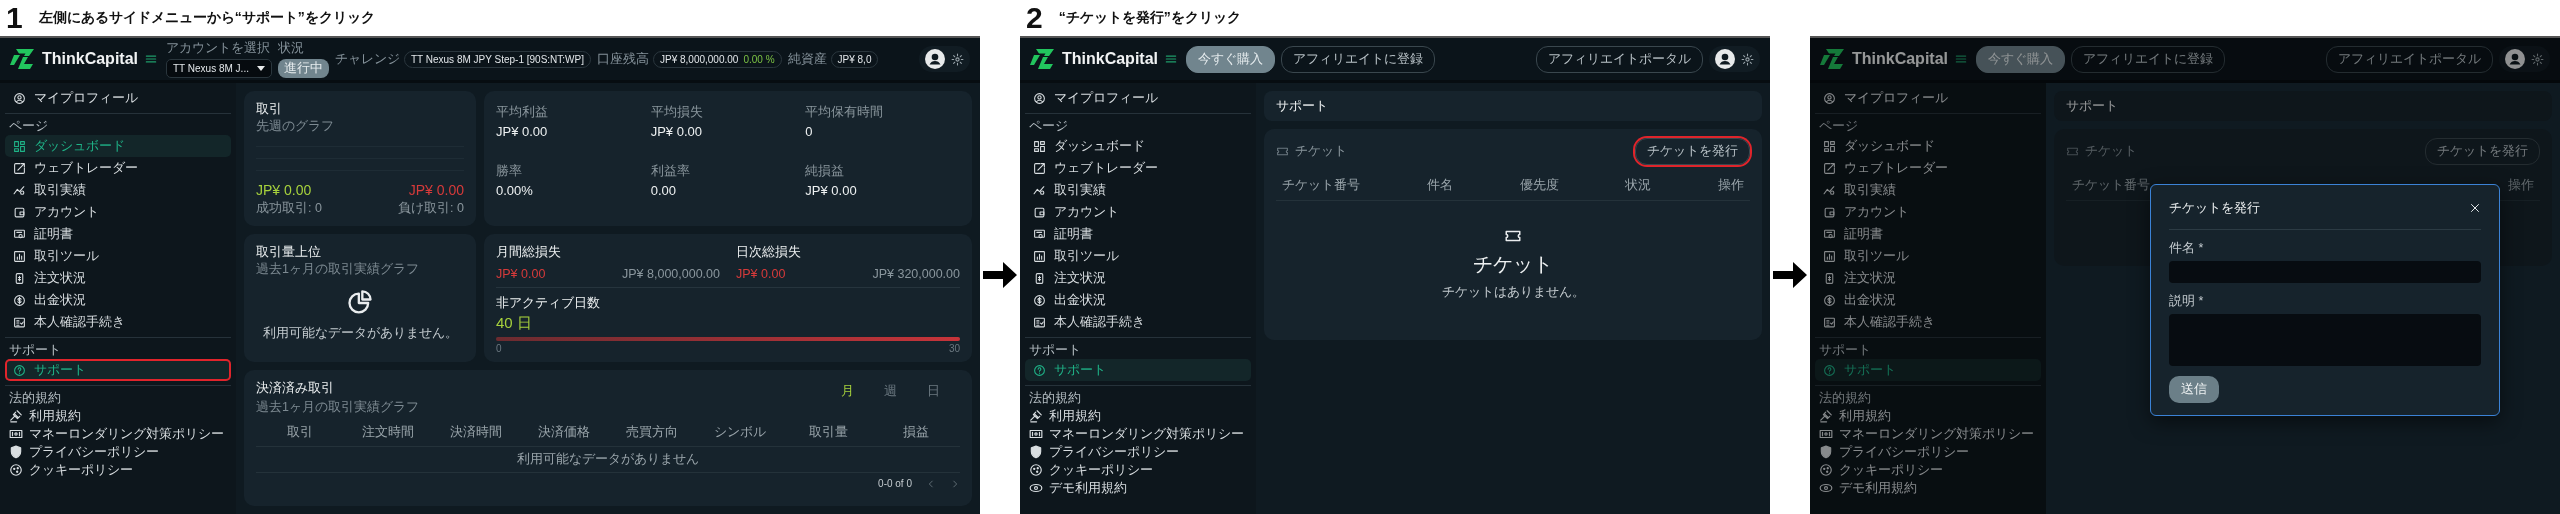 This screenshot has height=514, width=2560. I want to click on grid-icon, so click(1039, 146).